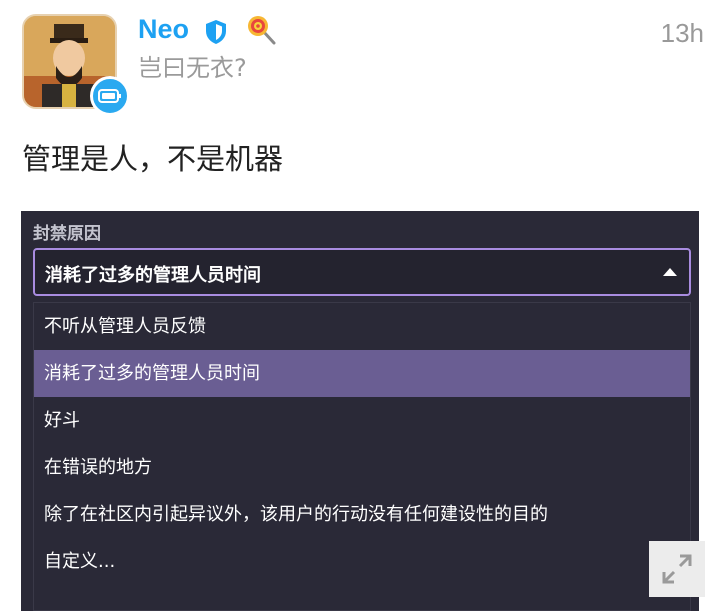 The width and height of the screenshot is (720, 611). I want to click on battery-icon, so click(110, 96).